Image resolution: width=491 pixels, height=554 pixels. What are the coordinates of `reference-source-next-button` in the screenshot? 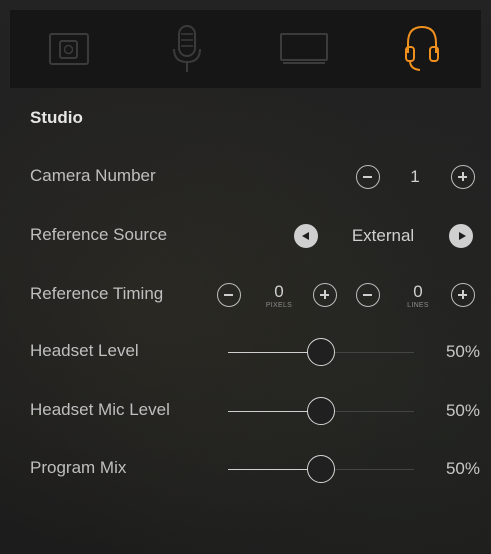 It's located at (461, 236).